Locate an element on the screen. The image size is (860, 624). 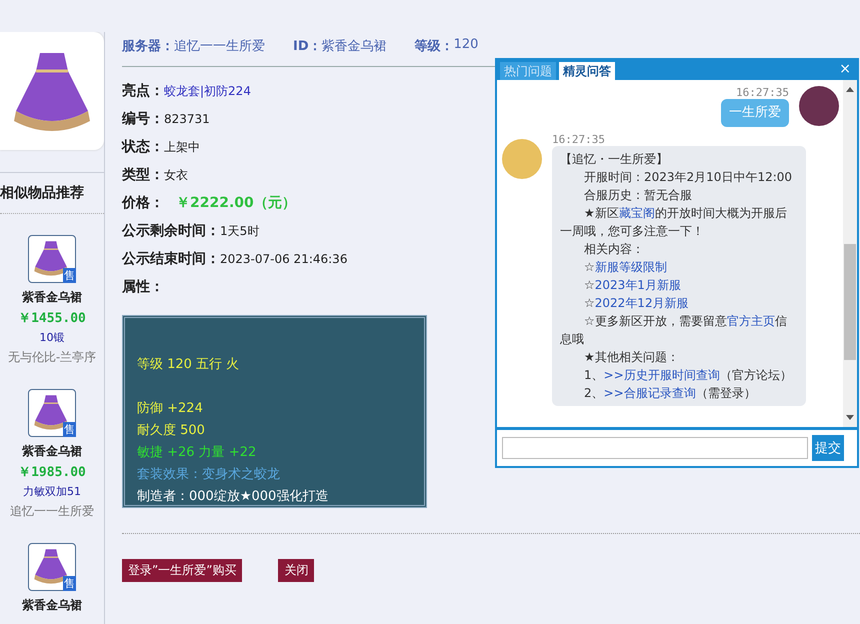
message-text: 1、>>历史开服时间查询（官方论坛） is located at coordinates (687, 375).